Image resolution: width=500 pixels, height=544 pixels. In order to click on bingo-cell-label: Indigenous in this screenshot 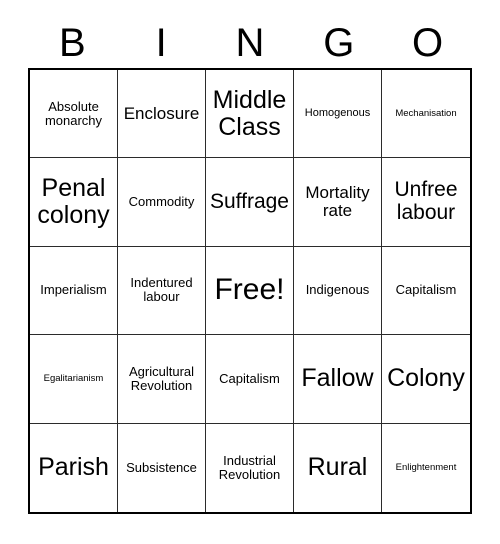, I will do `click(337, 290)`.